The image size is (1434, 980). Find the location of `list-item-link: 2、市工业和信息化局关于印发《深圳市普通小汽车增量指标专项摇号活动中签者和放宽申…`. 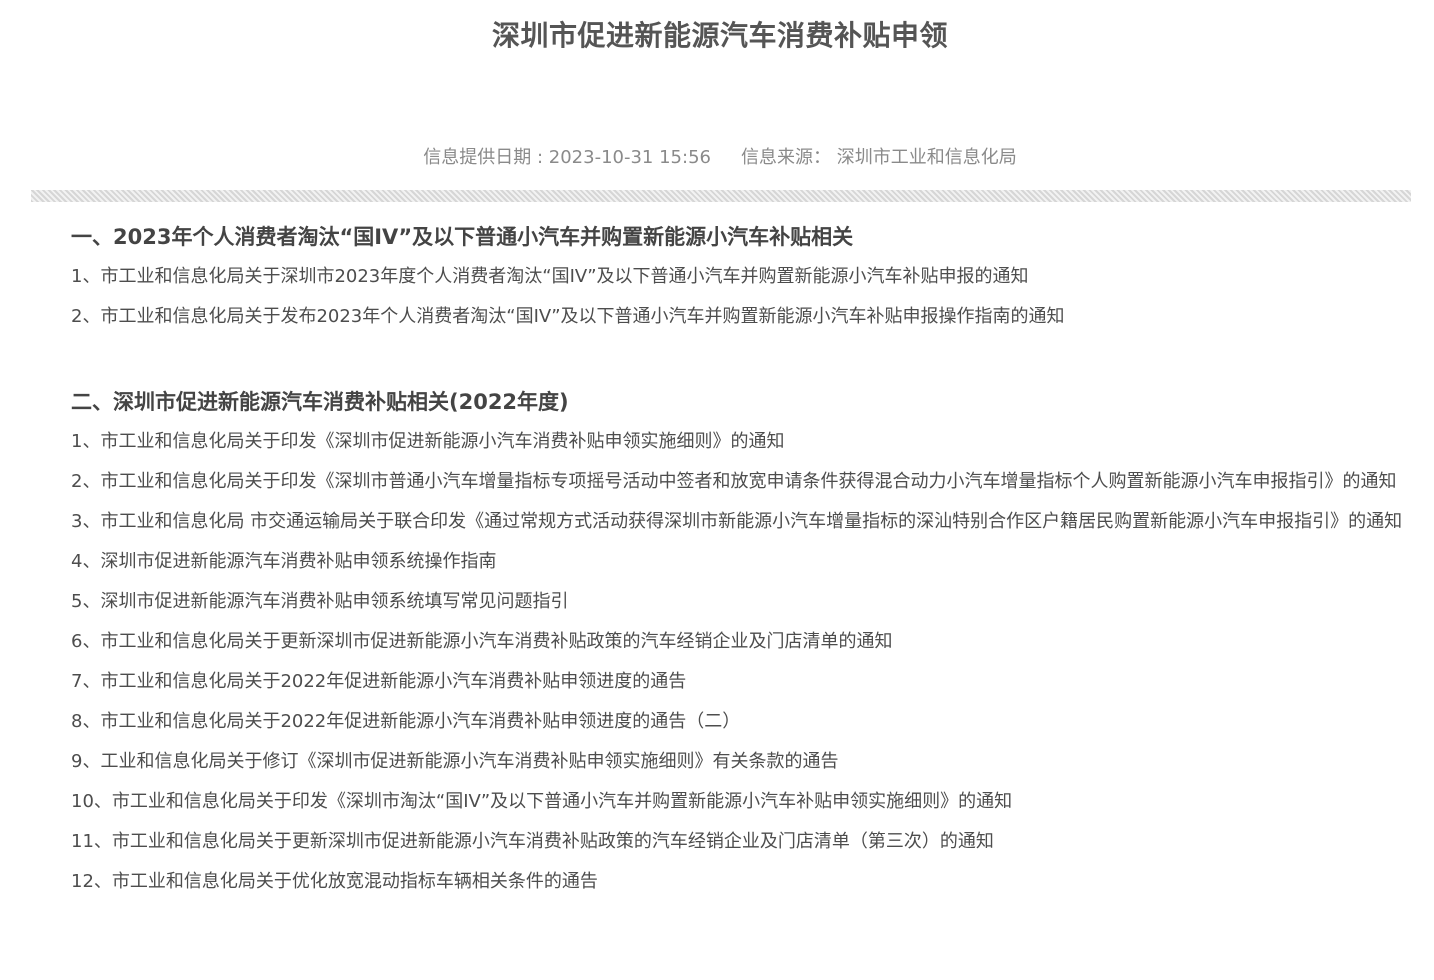

list-item-link: 2、市工业和信息化局关于印发《深圳市普通小汽车增量指标专项摇号活动中签者和放宽申… is located at coordinates (721, 482).